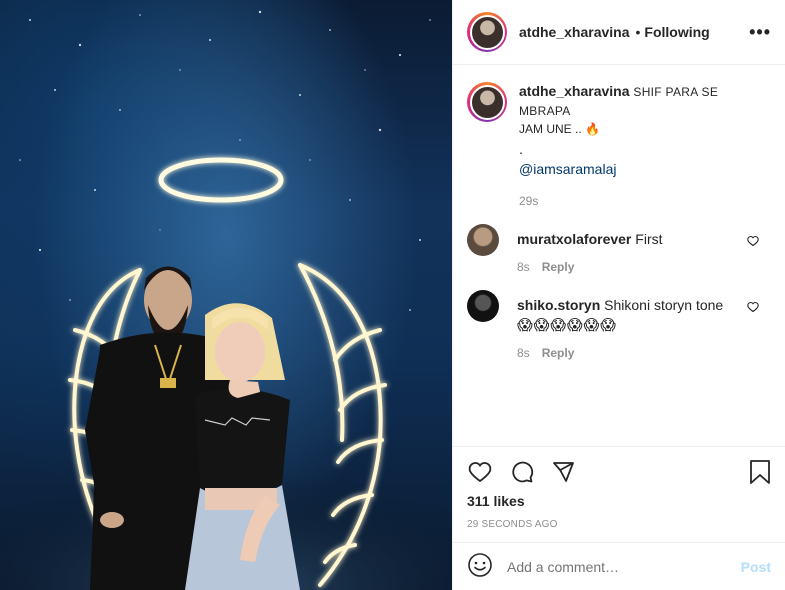 The image size is (785, 590). What do you see at coordinates (550, 129) in the screenshot?
I see `caption-line-2: JAM UNE ..` at bounding box center [550, 129].